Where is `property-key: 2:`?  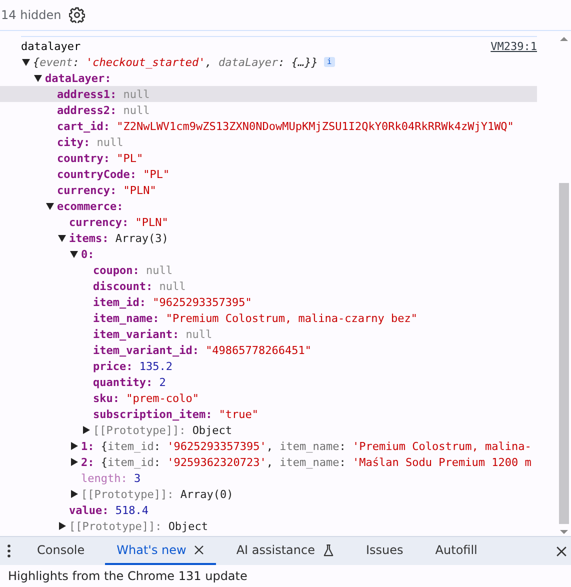
property-key: 2: is located at coordinates (87, 462).